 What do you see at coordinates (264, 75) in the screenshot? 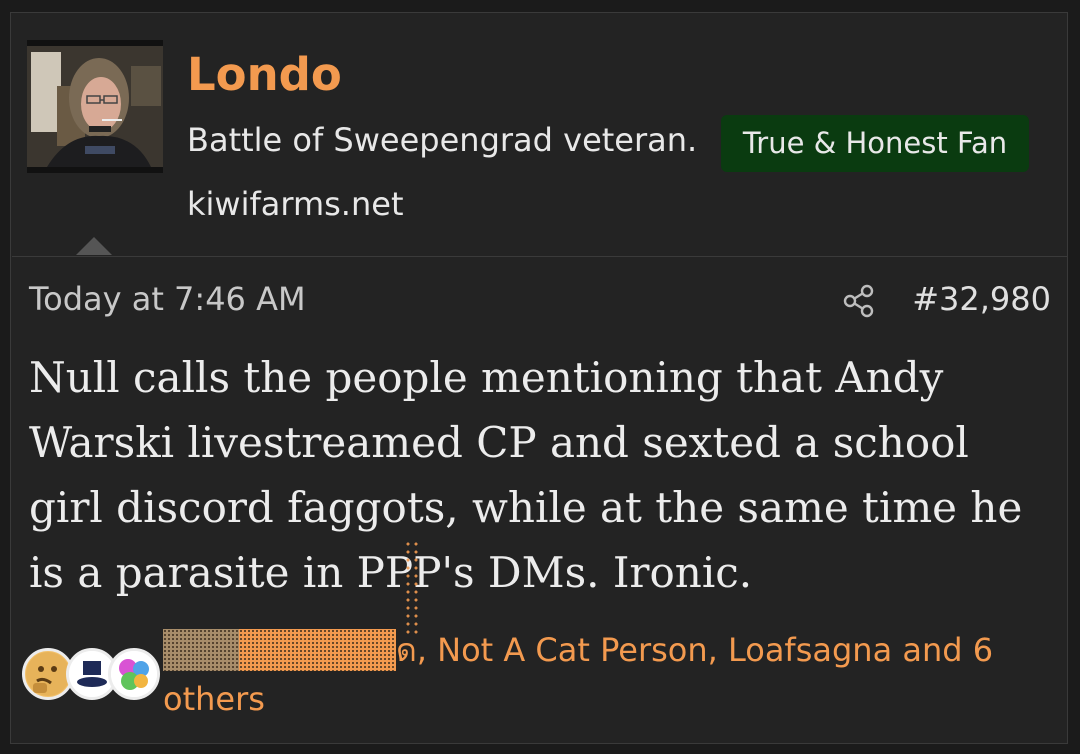
I see `username: Londo` at bounding box center [264, 75].